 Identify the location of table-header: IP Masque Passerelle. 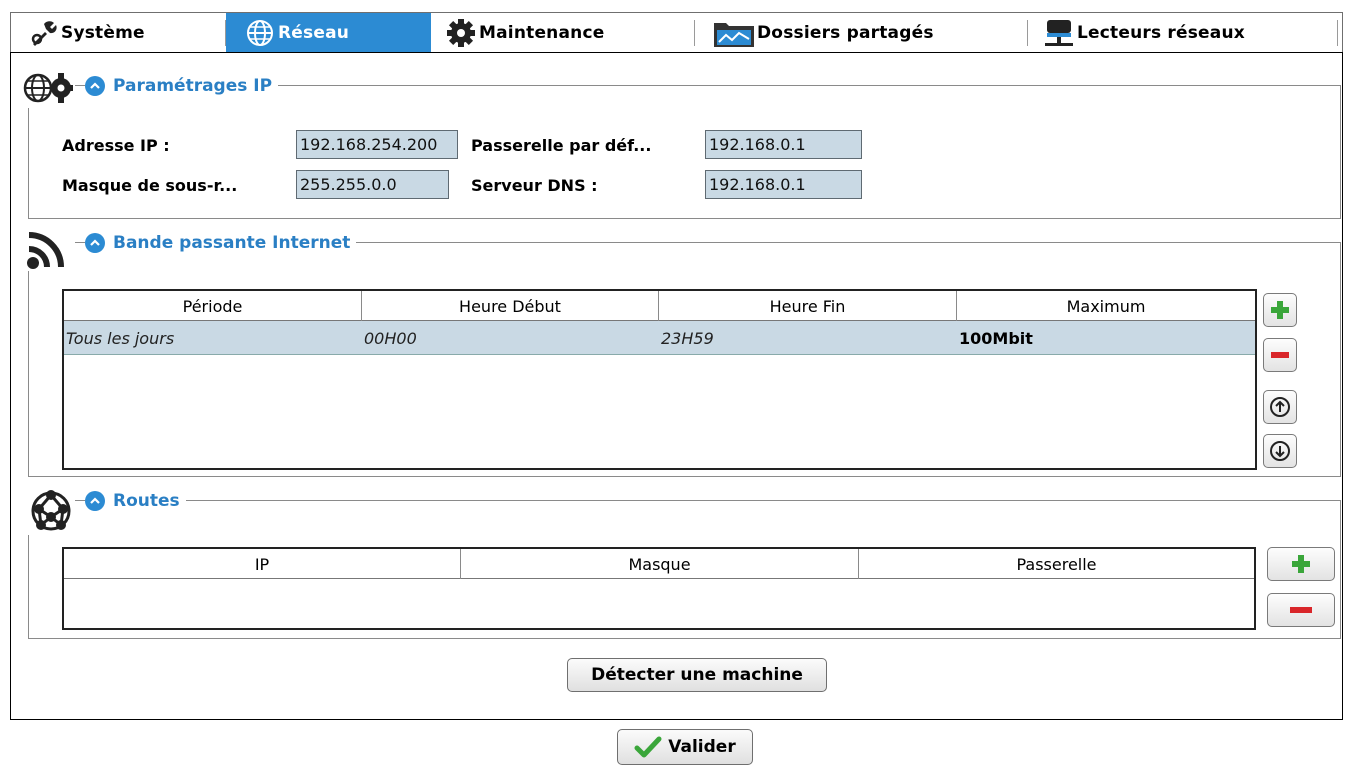
(659, 564).